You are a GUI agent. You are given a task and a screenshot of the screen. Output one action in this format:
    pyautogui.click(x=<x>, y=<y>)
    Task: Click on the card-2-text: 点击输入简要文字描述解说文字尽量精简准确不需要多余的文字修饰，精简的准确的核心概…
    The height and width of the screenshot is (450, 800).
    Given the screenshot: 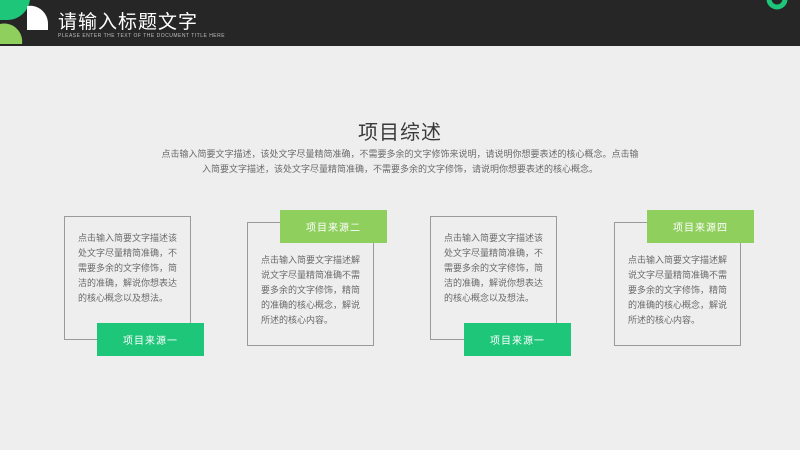 What is the action you would take?
    pyautogui.click(x=311, y=291)
    